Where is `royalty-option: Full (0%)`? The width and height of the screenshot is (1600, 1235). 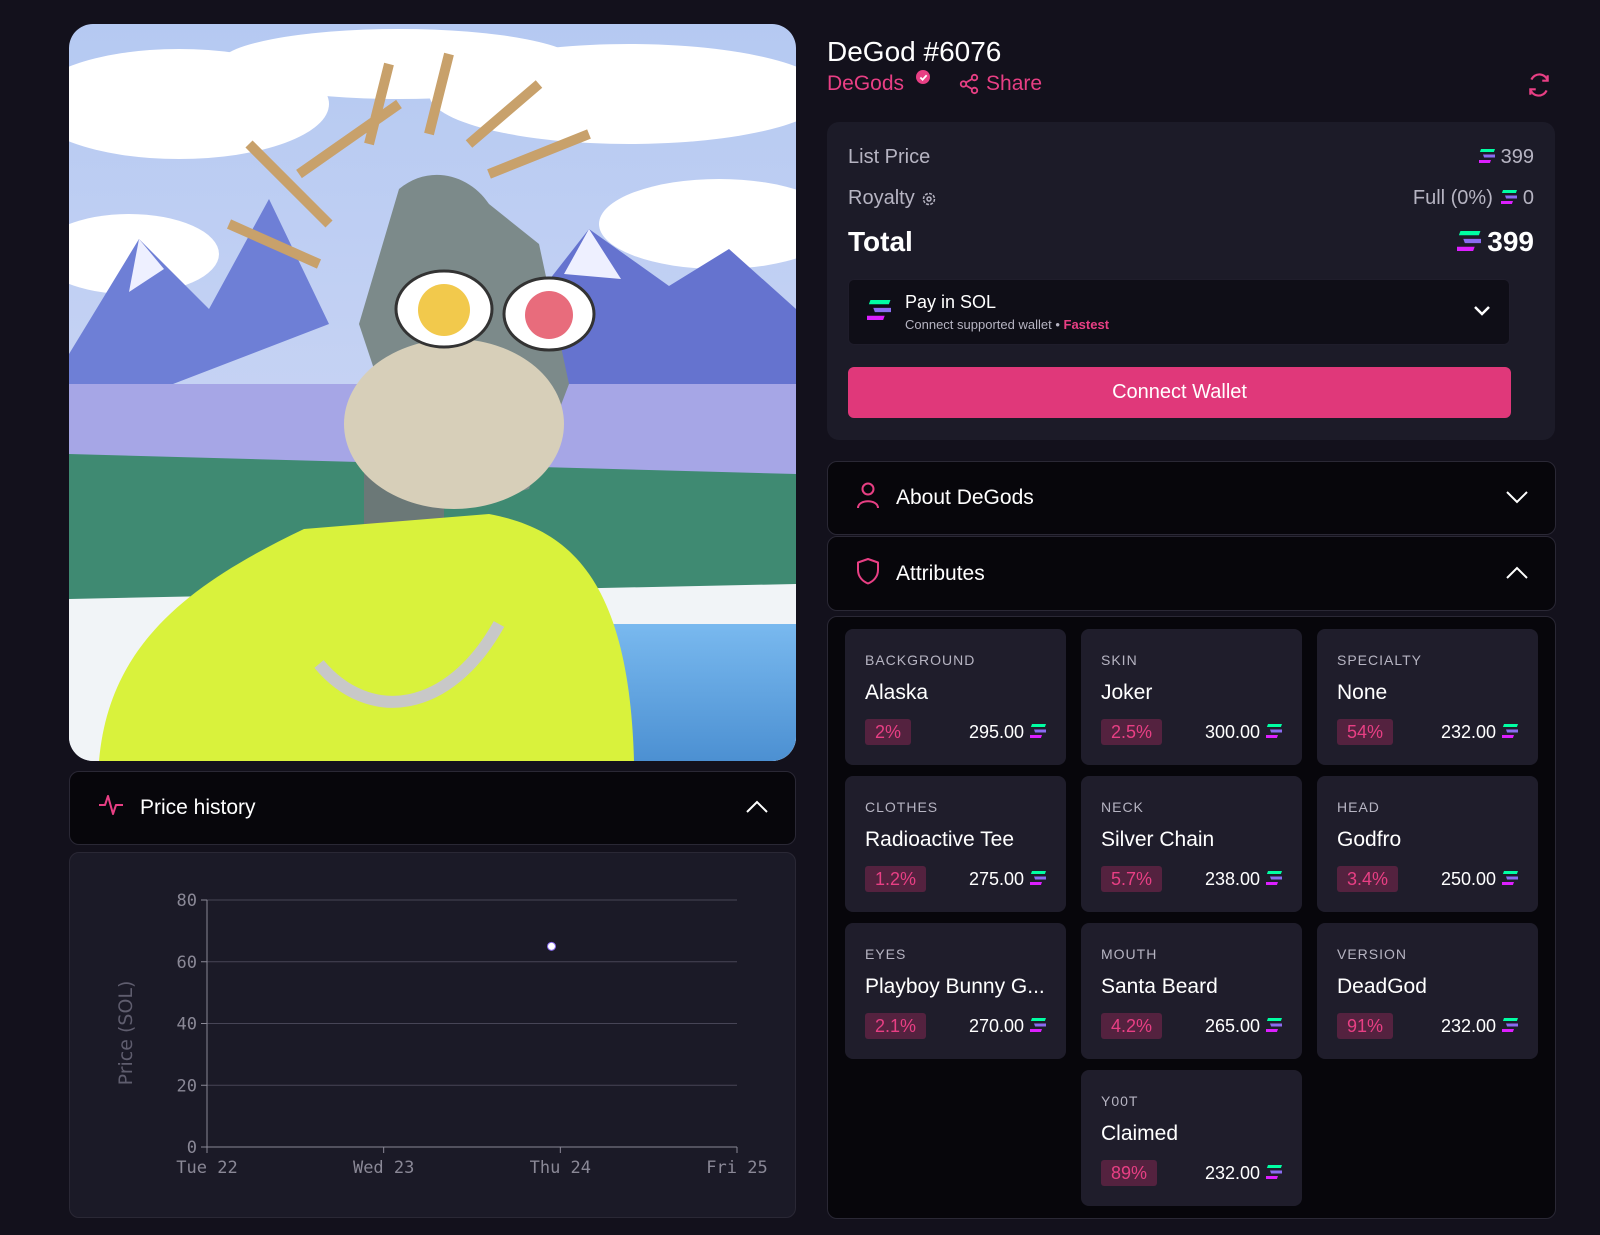
royalty-option: Full (0%) is located at coordinates (1453, 198).